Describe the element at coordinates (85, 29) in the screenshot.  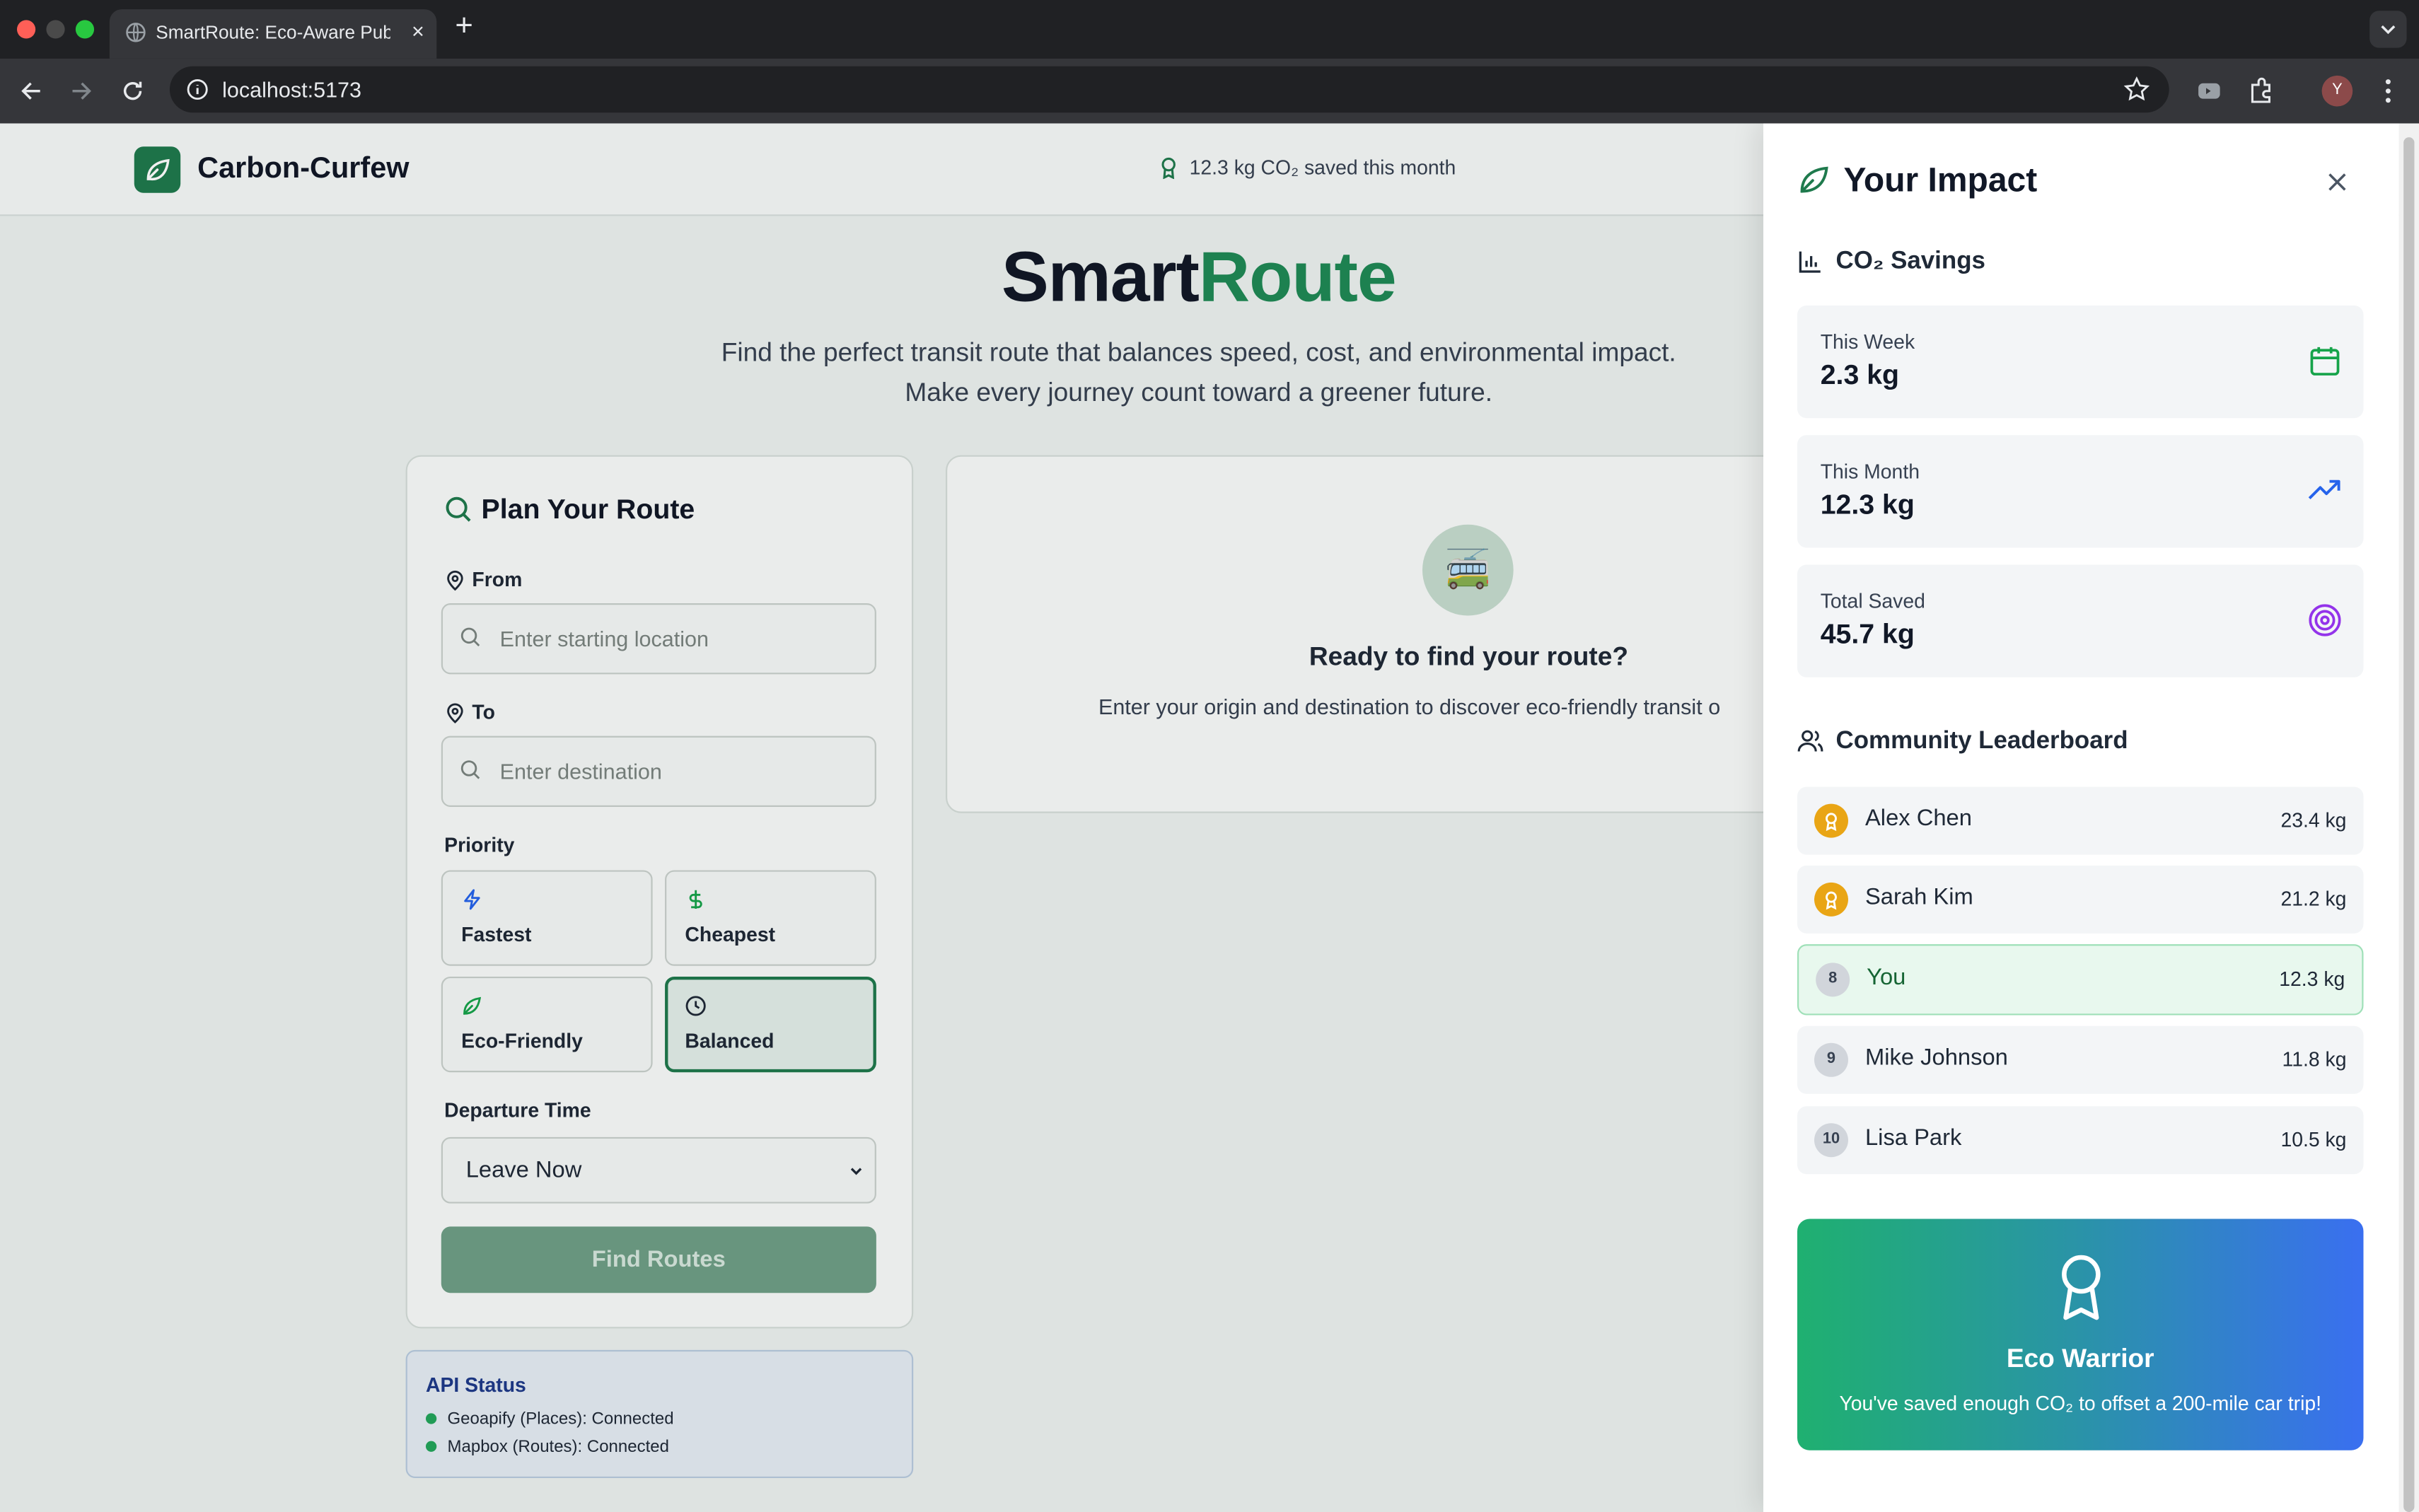
I see `maximize-window-button` at that location.